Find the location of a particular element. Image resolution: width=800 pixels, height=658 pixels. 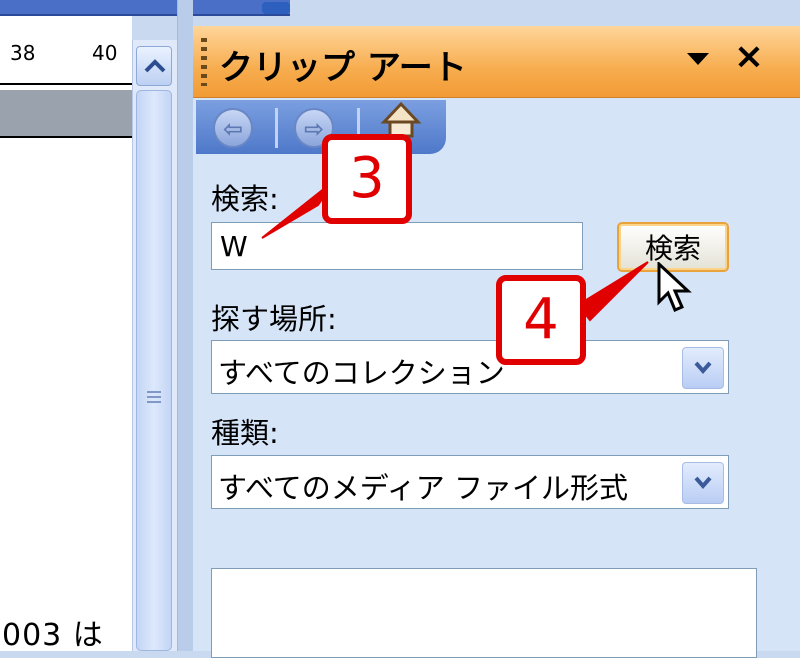

dropdown-triangle-icon is located at coordinates (698, 58).